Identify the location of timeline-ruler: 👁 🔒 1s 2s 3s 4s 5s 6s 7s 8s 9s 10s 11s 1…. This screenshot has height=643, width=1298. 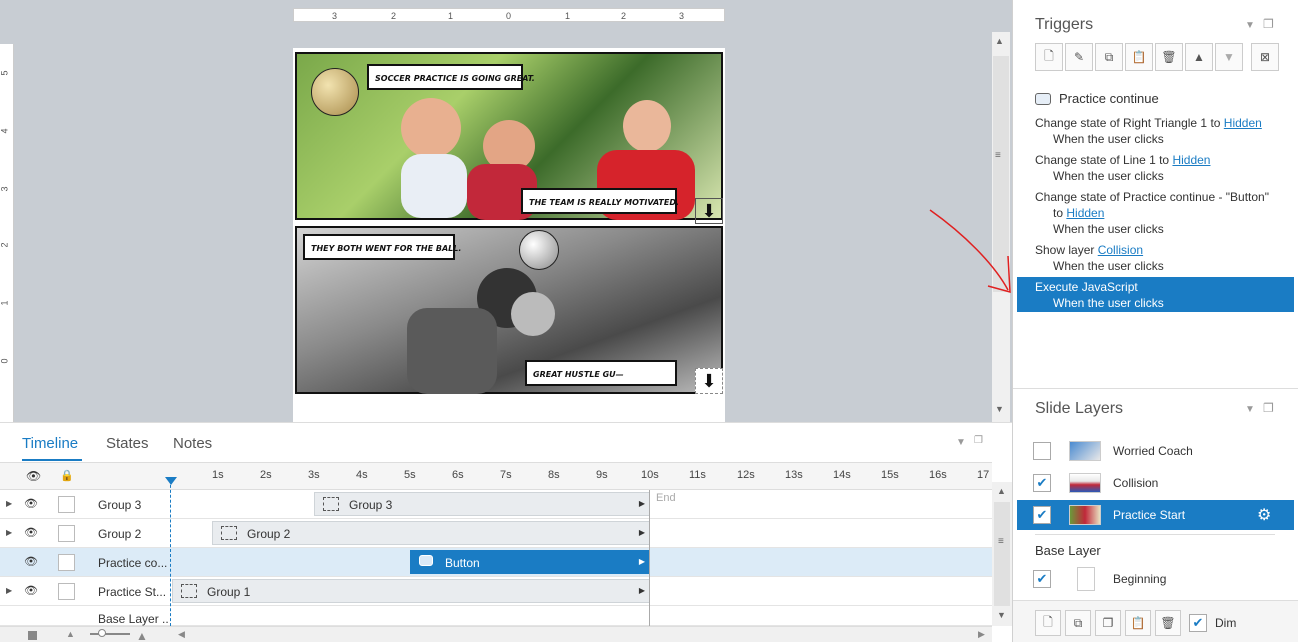
(496, 476).